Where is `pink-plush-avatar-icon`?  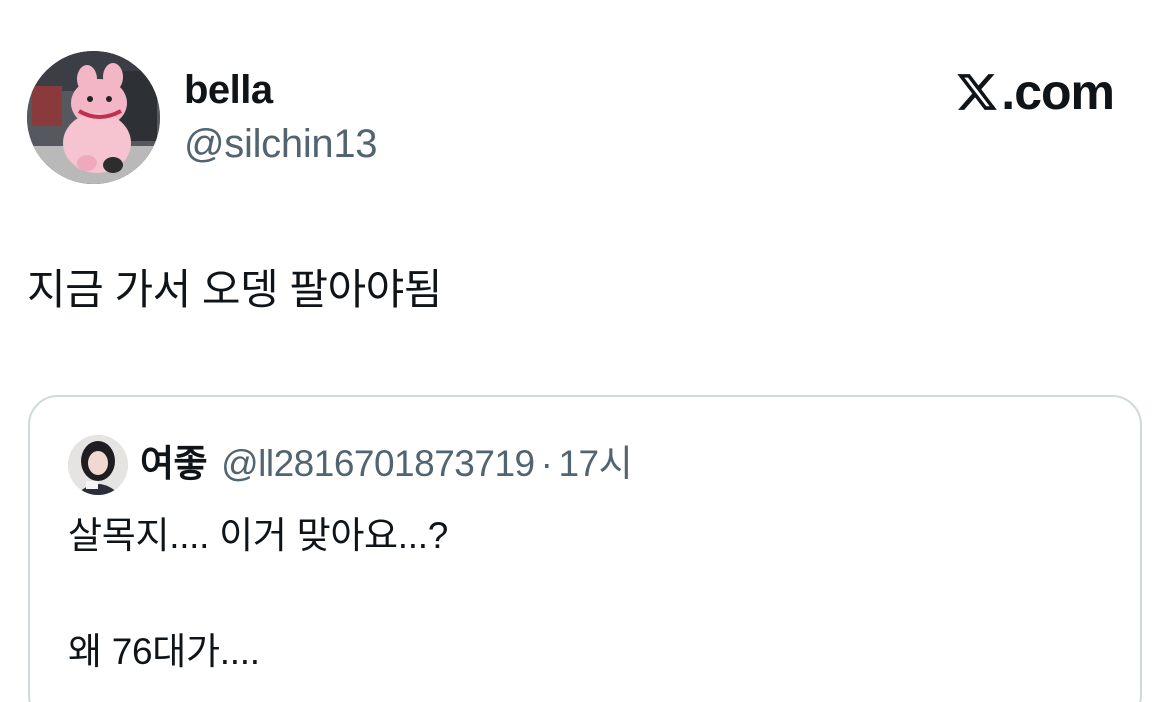 pink-plush-avatar-icon is located at coordinates (93, 117).